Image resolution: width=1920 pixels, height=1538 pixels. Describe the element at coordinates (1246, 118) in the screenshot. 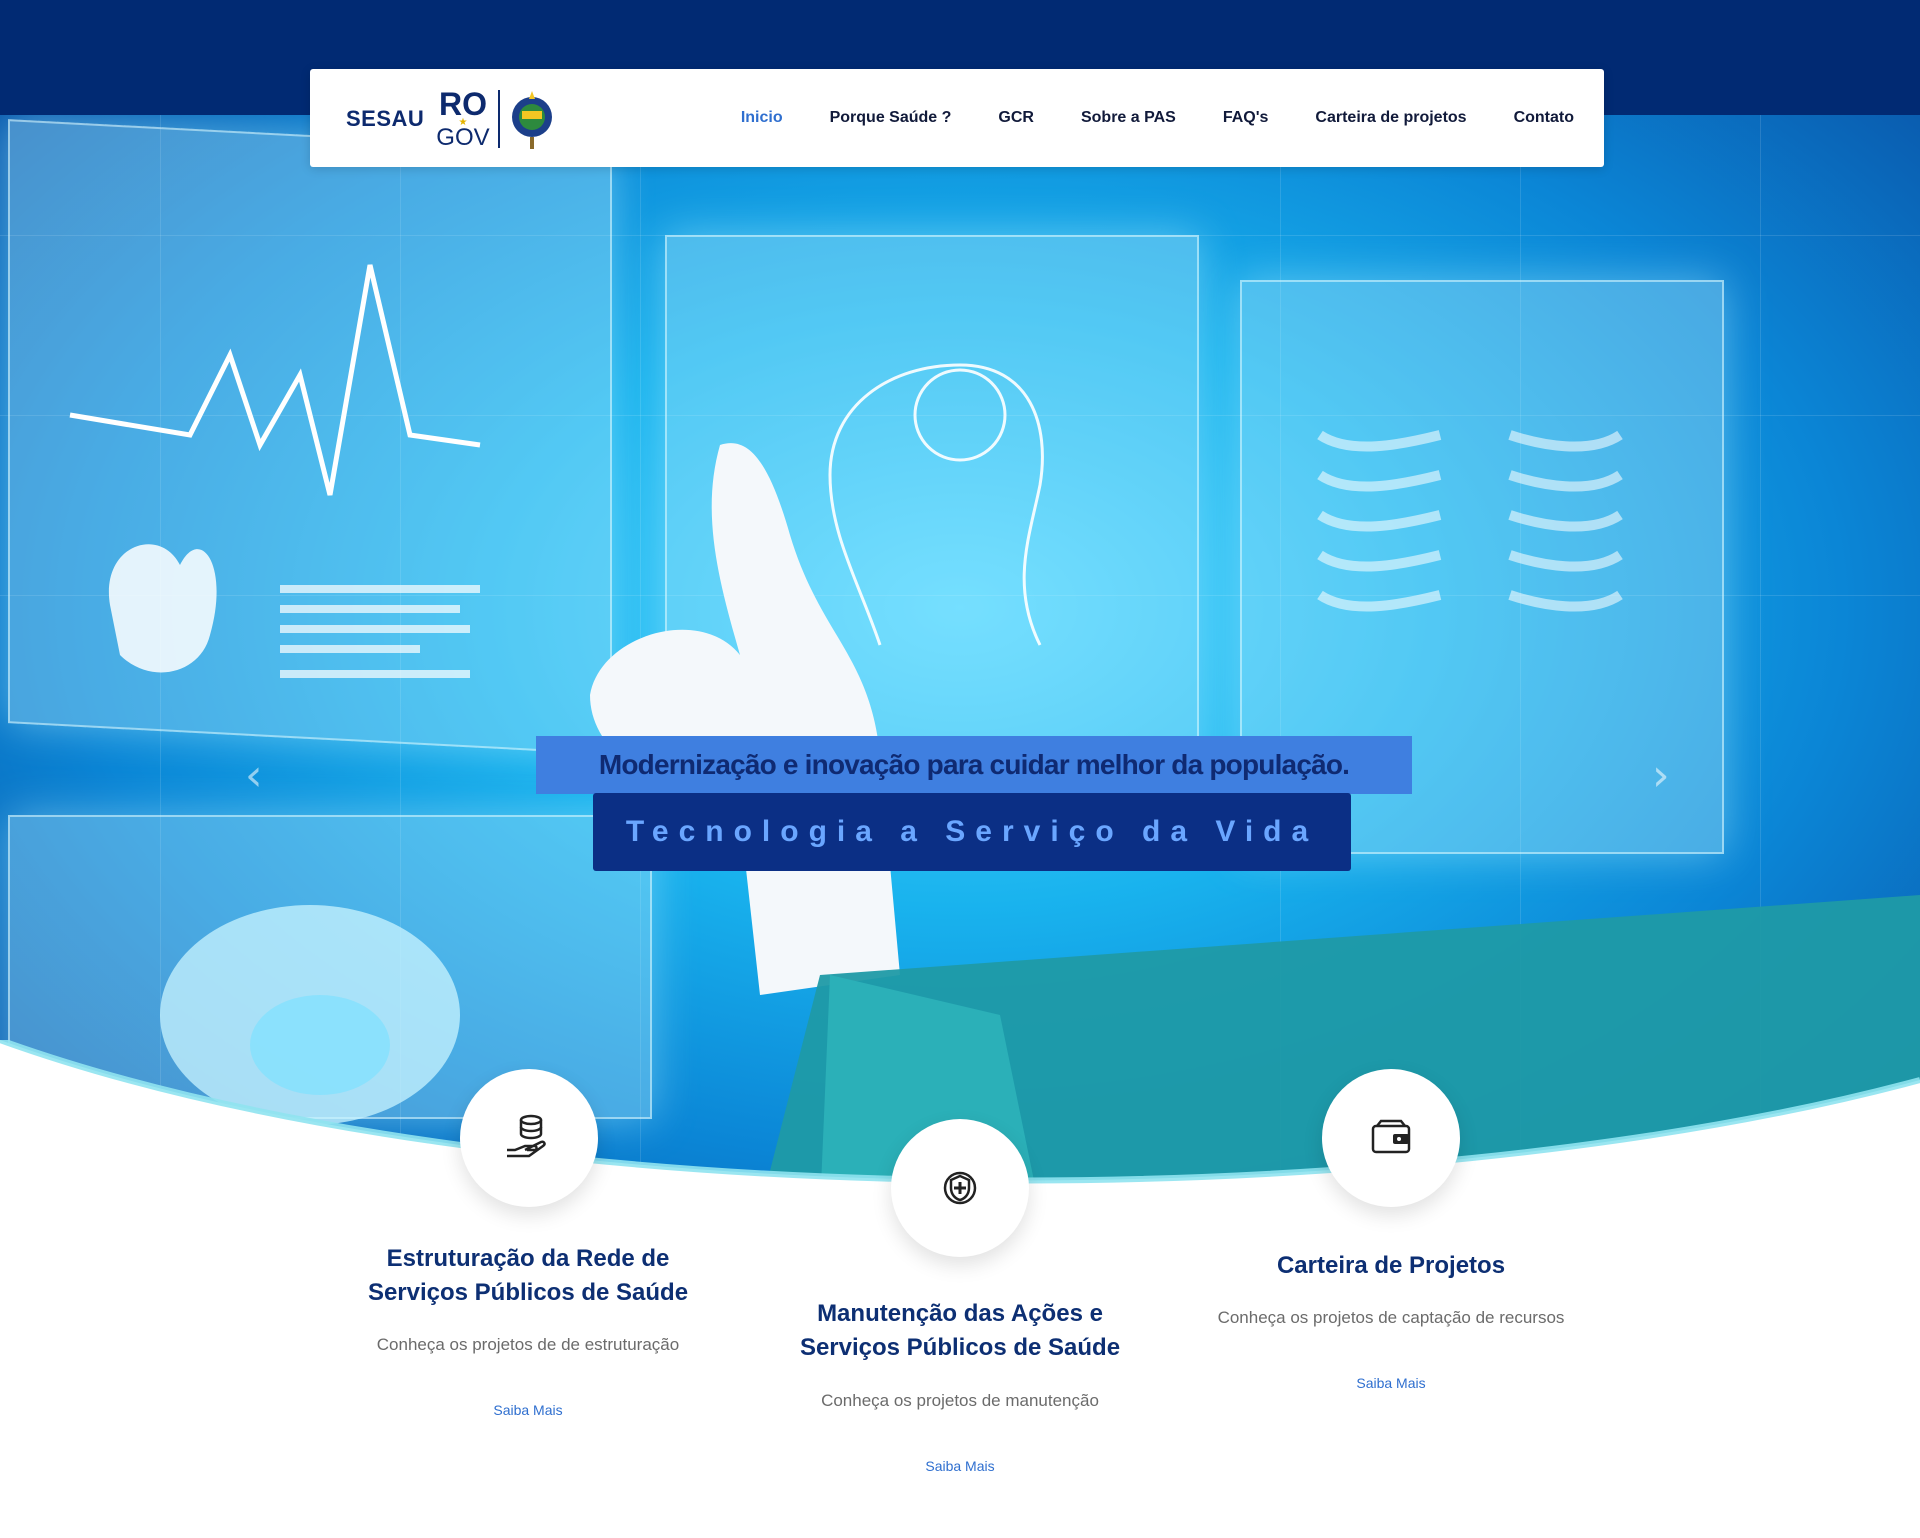

I see `nav-item-faqs: FAQ's` at that location.